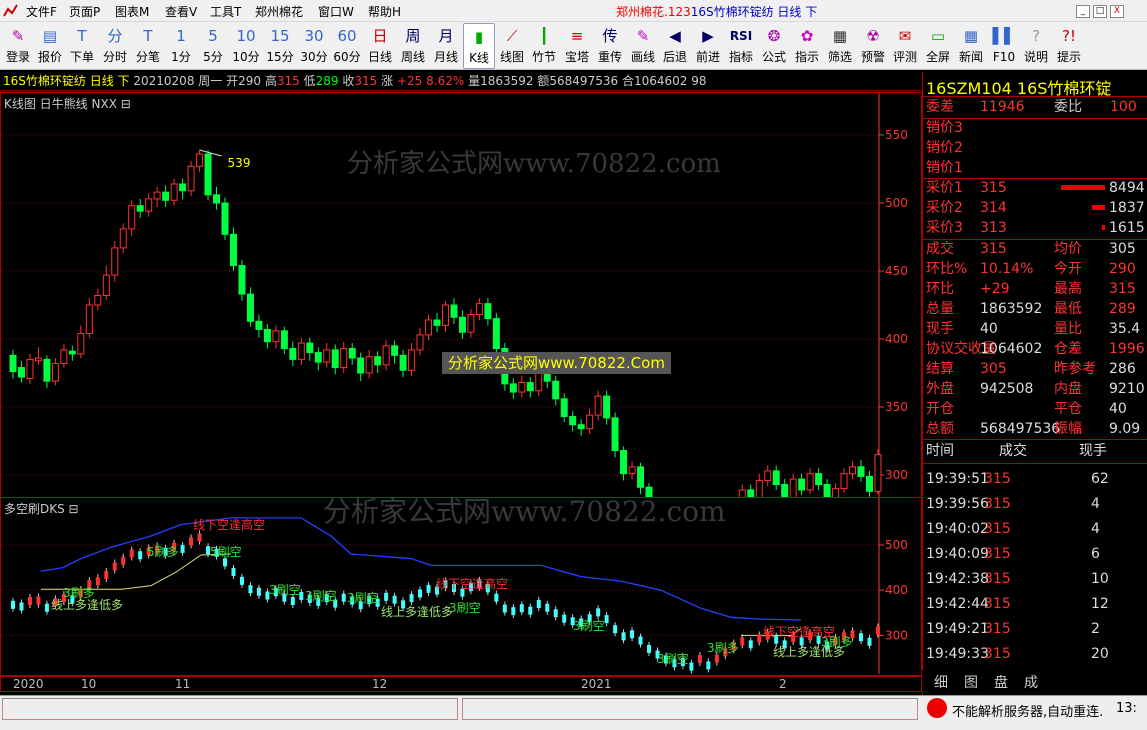 This screenshot has width=1147, height=730. What do you see at coordinates (50, 46) in the screenshot?
I see `toolbar-button-2: ▤ 报价` at bounding box center [50, 46].